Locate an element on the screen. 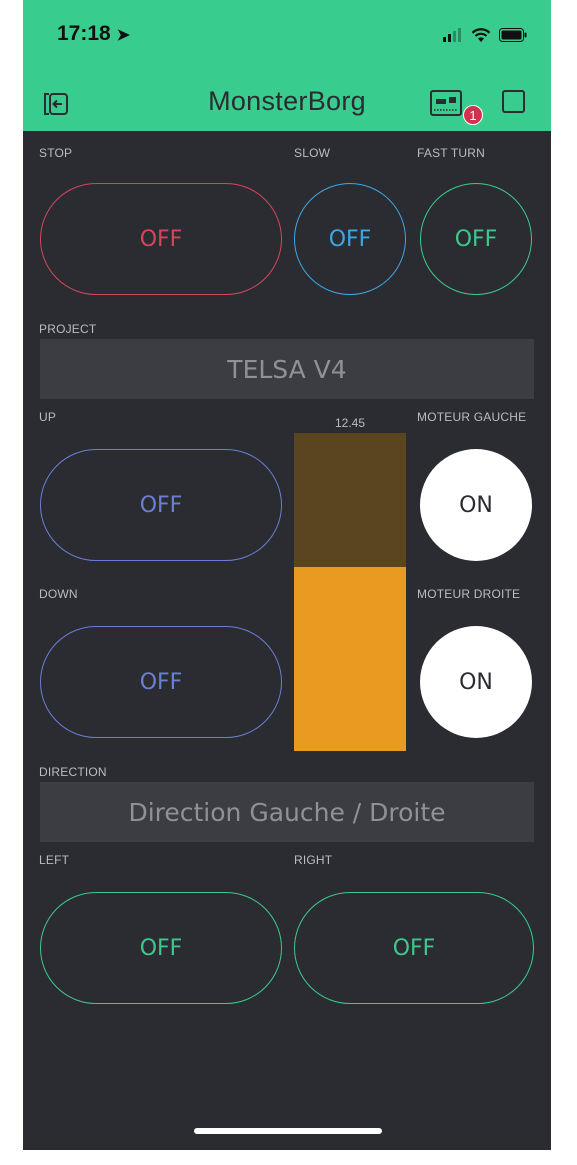  signal-icon is located at coordinates (452, 35).